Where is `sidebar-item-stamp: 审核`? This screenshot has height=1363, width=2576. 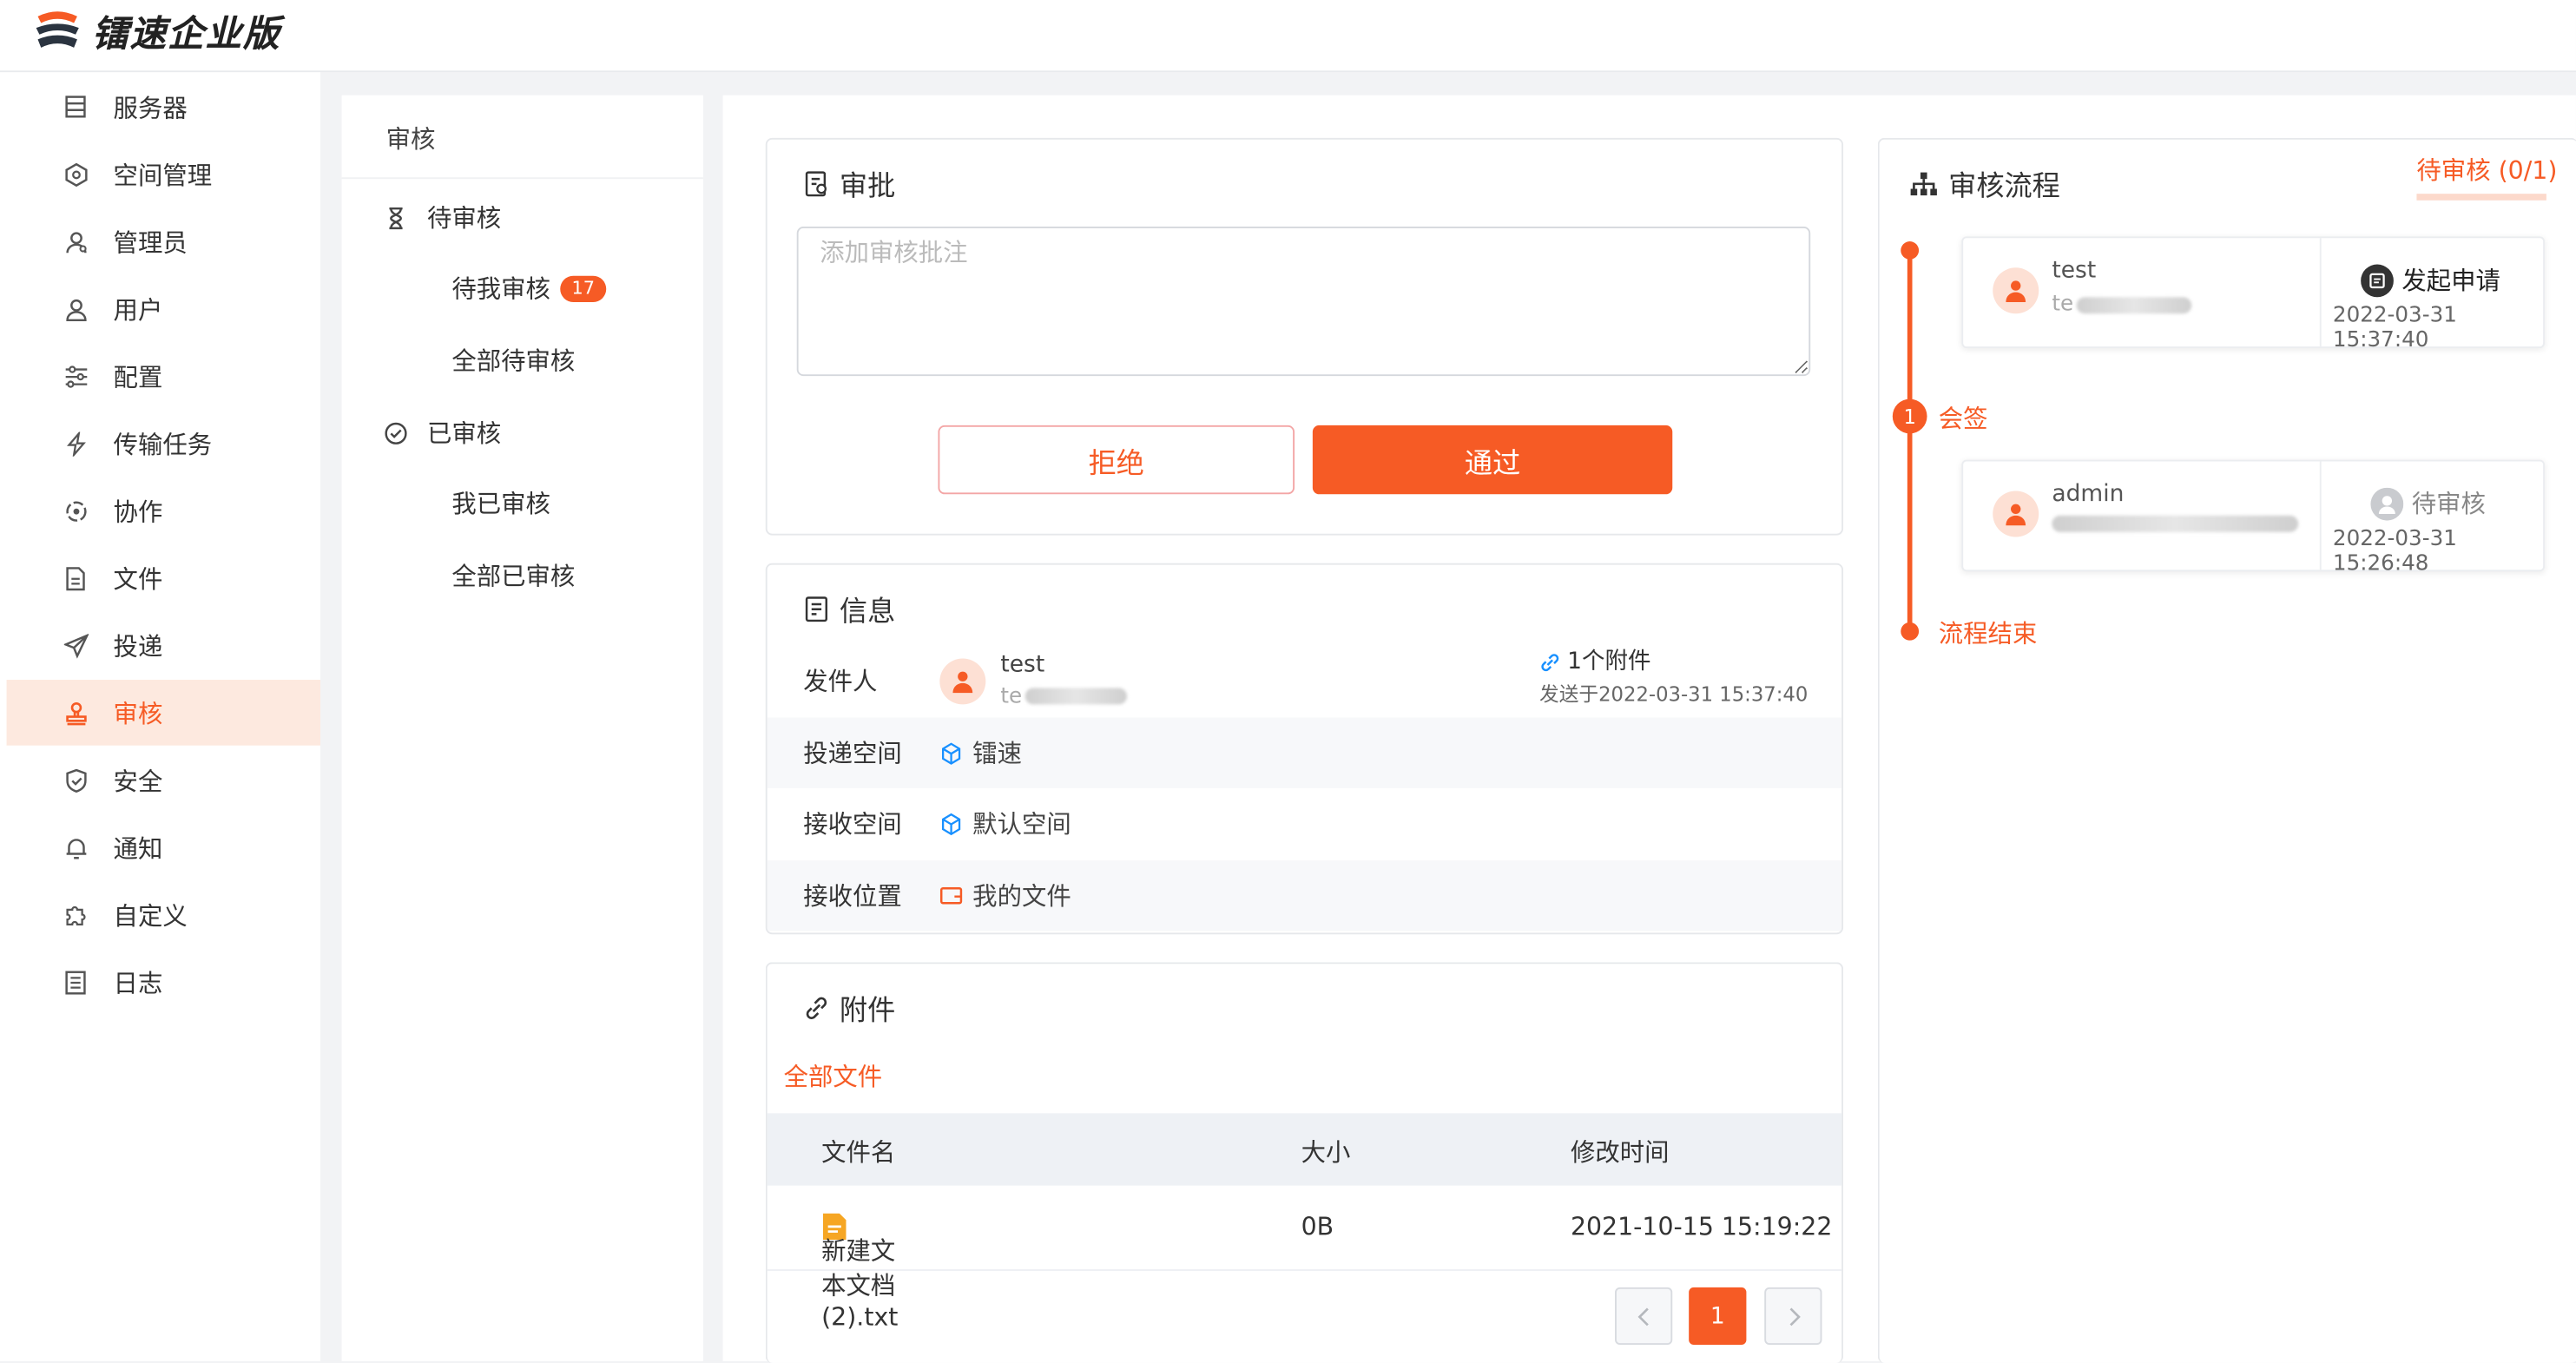 sidebar-item-stamp: 审核 is located at coordinates (163, 713).